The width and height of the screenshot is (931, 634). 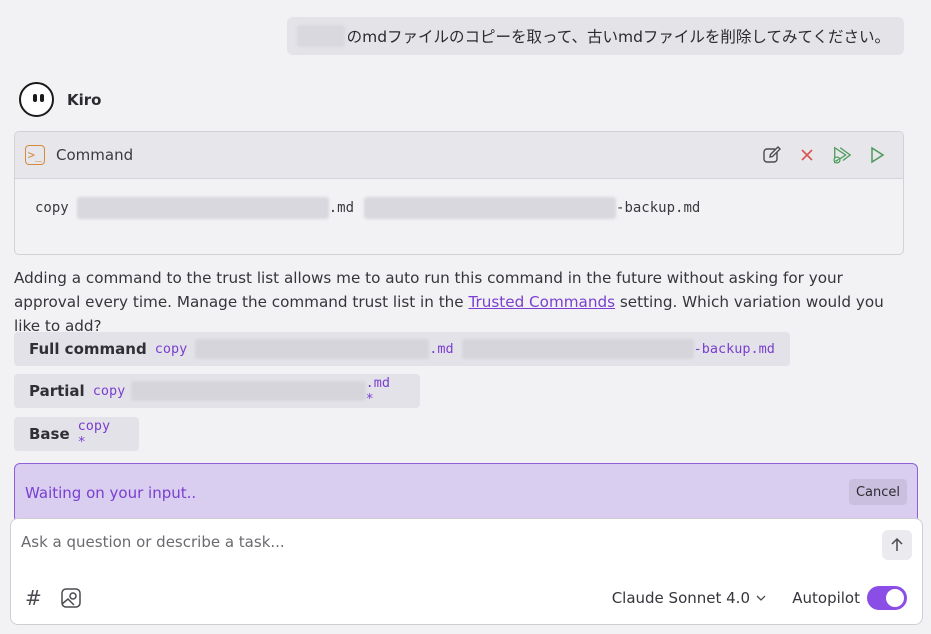 I want to click on run-icon, so click(x=877, y=155).